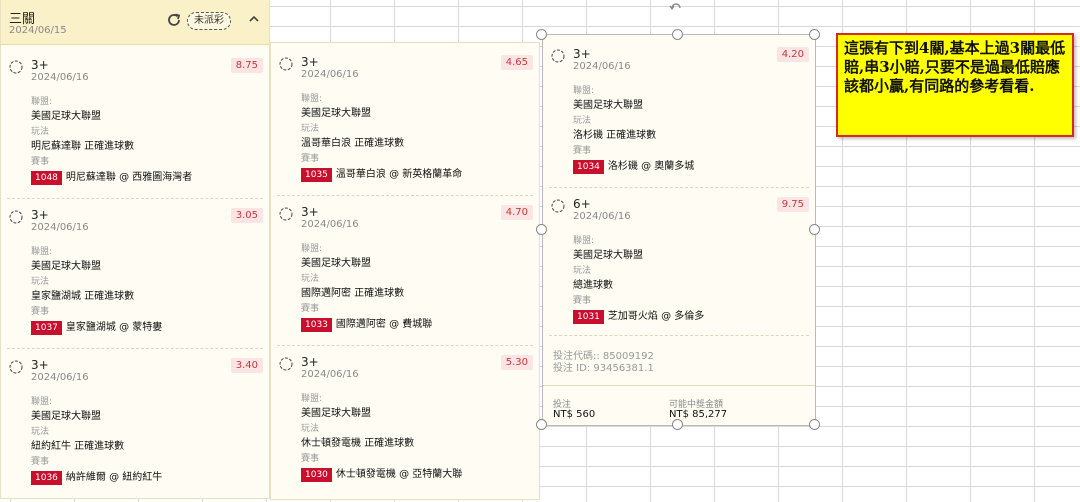 This screenshot has height=502, width=1080. Describe the element at coordinates (588, 317) in the screenshot. I see `match-id-badge: 1031` at that location.